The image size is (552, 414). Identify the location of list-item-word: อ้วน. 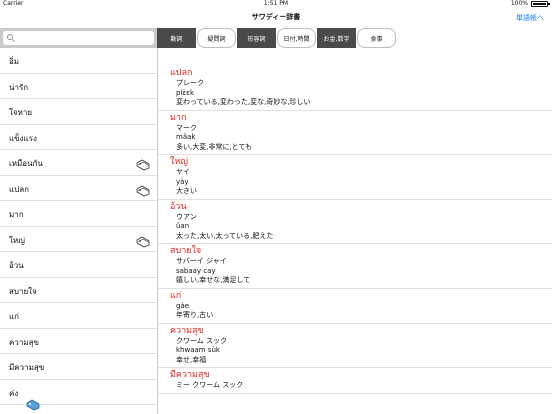
(16, 265).